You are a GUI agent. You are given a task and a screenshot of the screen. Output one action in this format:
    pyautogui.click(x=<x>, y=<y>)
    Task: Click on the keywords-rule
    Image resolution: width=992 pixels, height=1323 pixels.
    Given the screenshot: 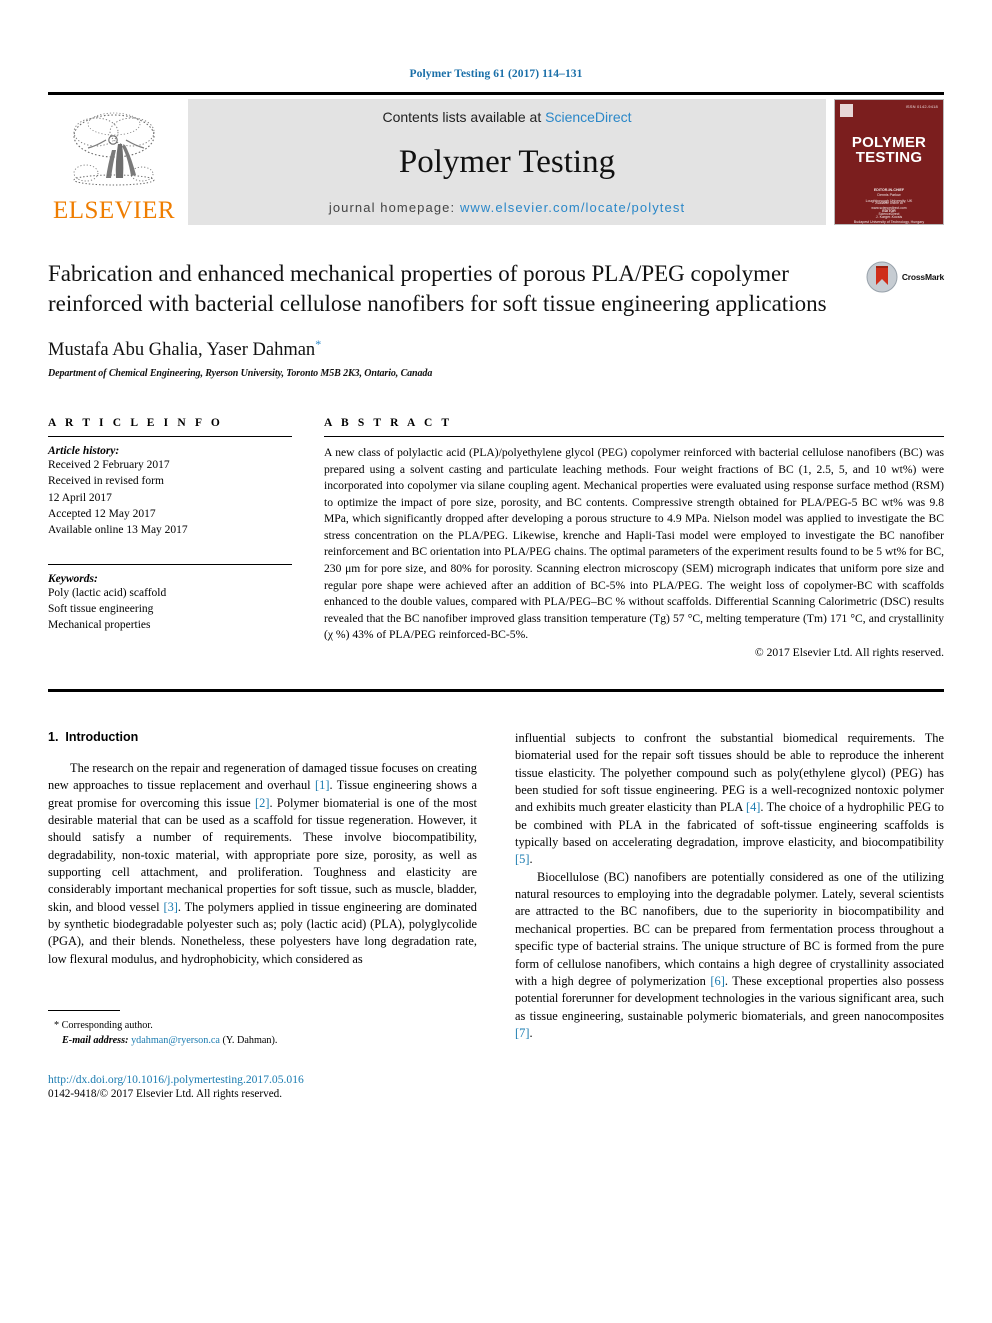 What is the action you would take?
    pyautogui.click(x=170, y=564)
    